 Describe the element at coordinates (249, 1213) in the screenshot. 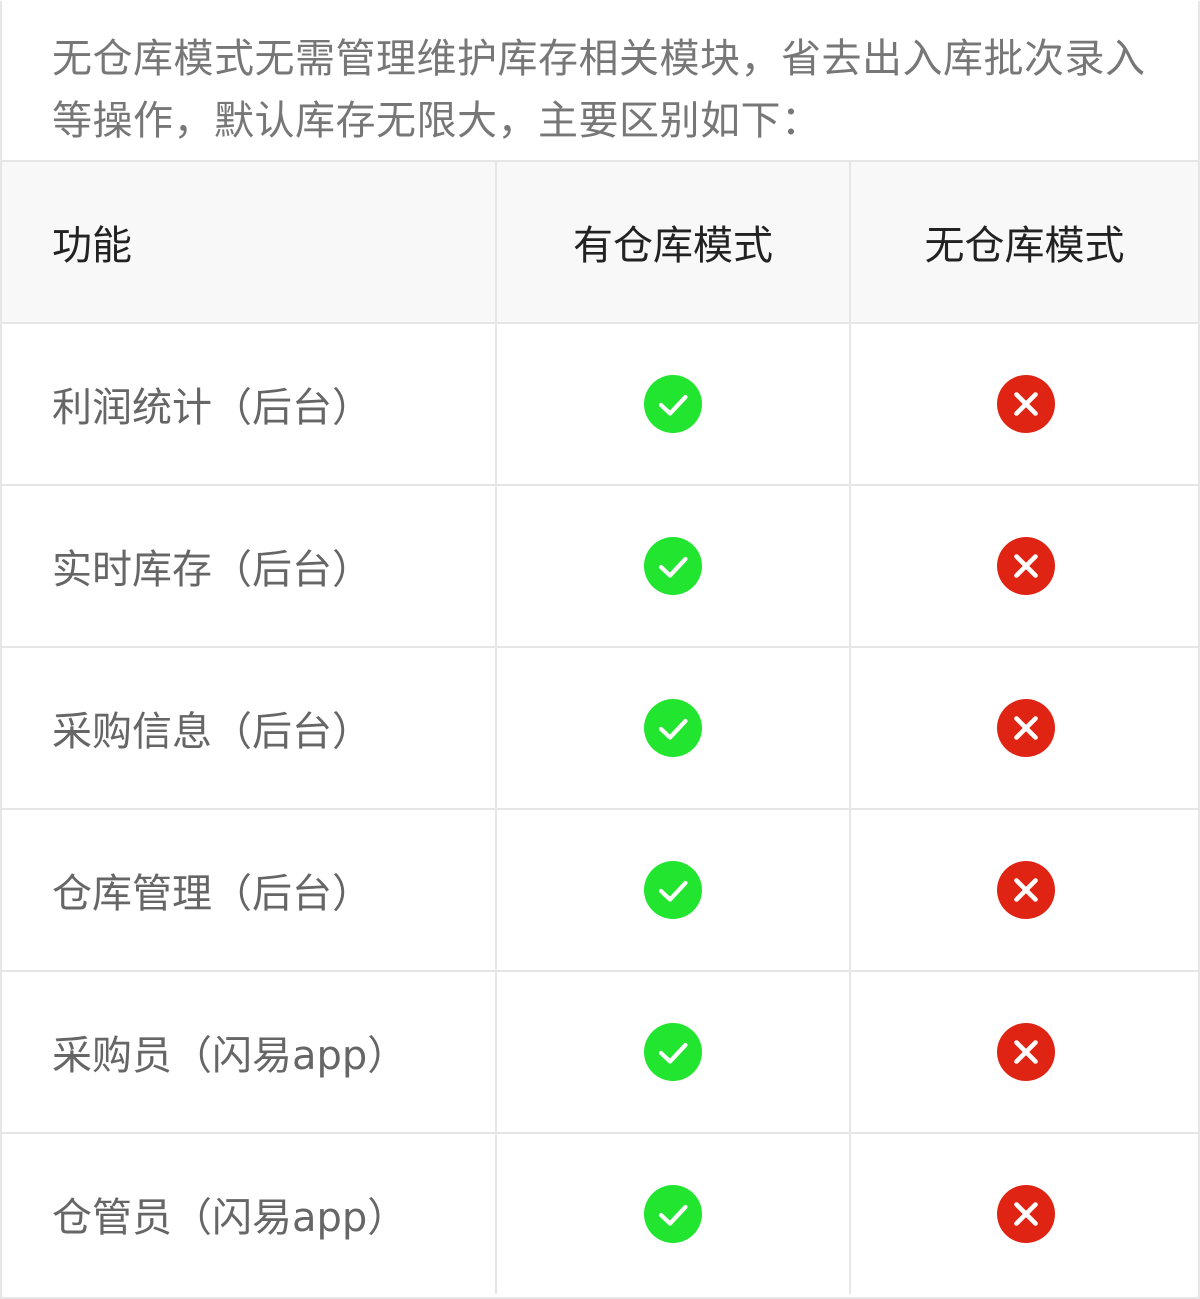

I see `feature-name: 仓管员（闪易app）` at that location.